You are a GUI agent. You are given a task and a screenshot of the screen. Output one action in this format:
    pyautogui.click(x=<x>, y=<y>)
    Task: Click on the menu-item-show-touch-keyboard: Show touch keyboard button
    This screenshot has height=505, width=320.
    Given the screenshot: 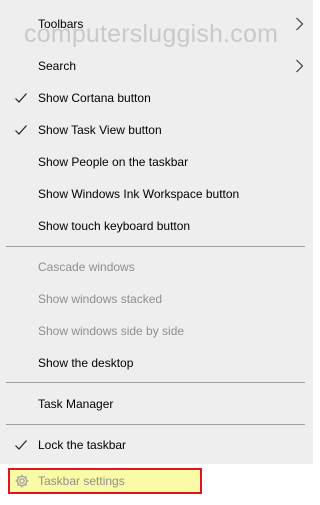 What is the action you would take?
    pyautogui.click(x=156, y=226)
    